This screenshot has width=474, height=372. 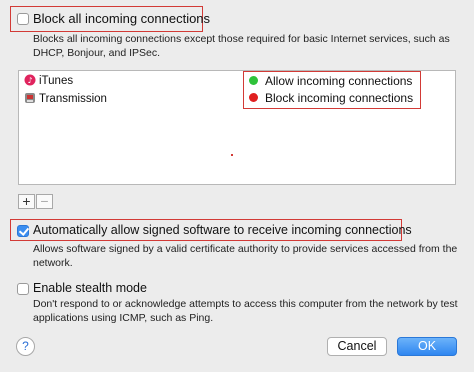 I want to click on auto-allow-desc-line-2: network., so click(x=53, y=263).